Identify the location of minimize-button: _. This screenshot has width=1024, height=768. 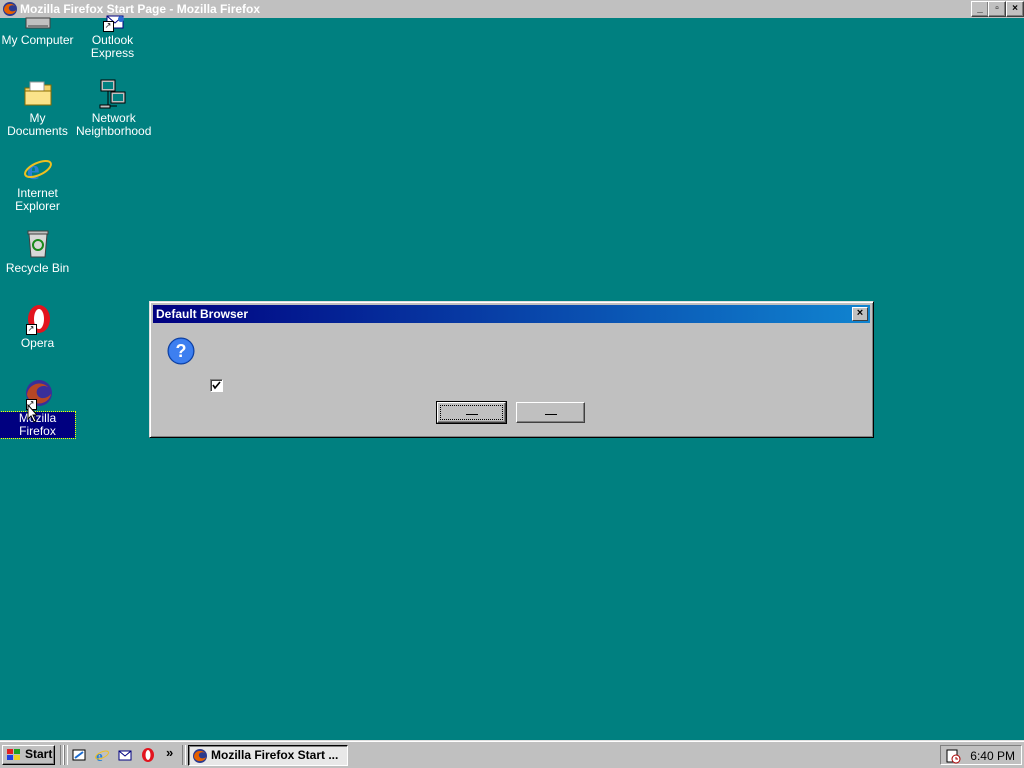
(980, 9).